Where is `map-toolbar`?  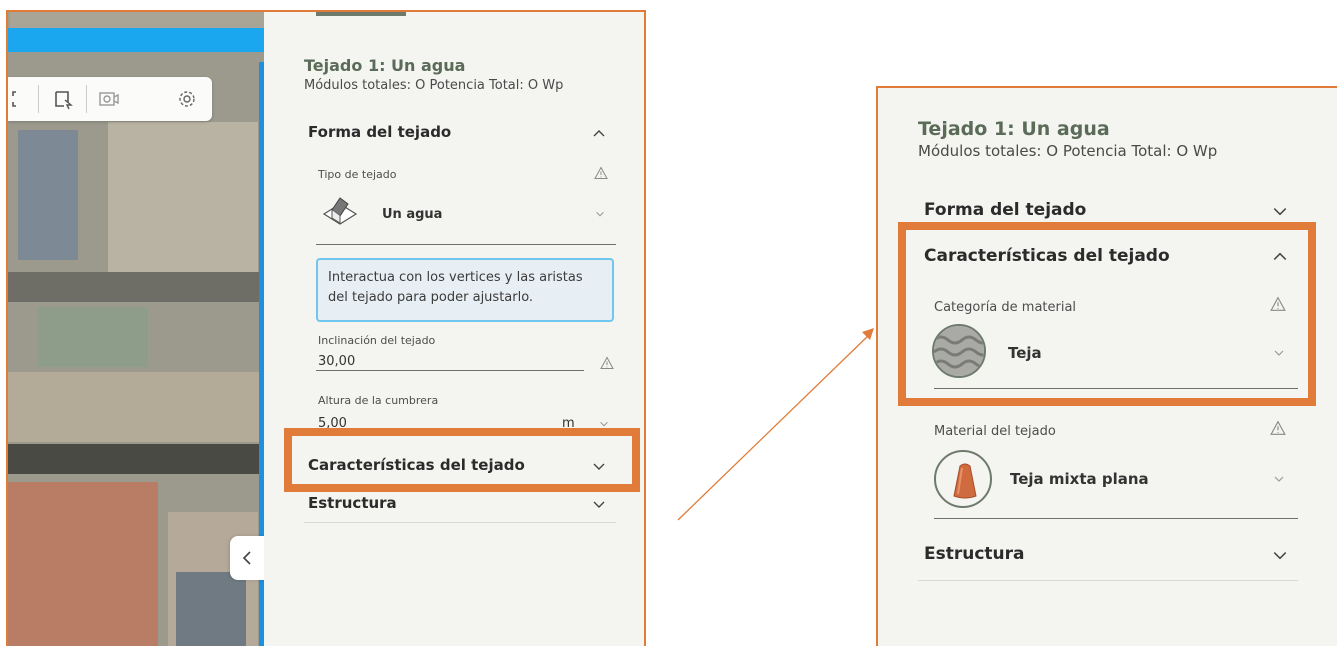 map-toolbar is located at coordinates (110, 99).